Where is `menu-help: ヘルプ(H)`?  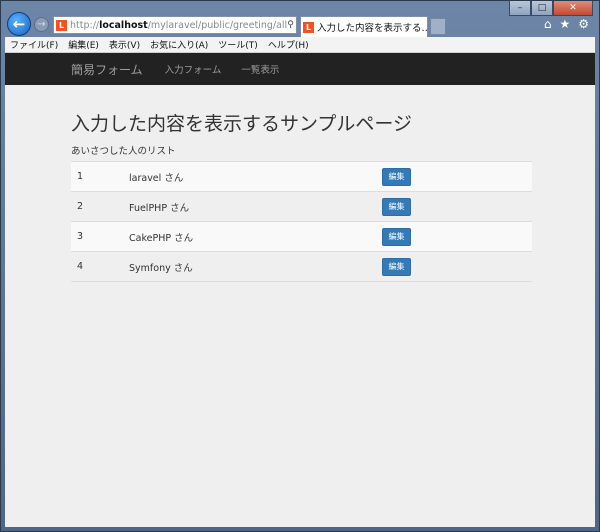 menu-help: ヘルプ(H) is located at coordinates (288, 44).